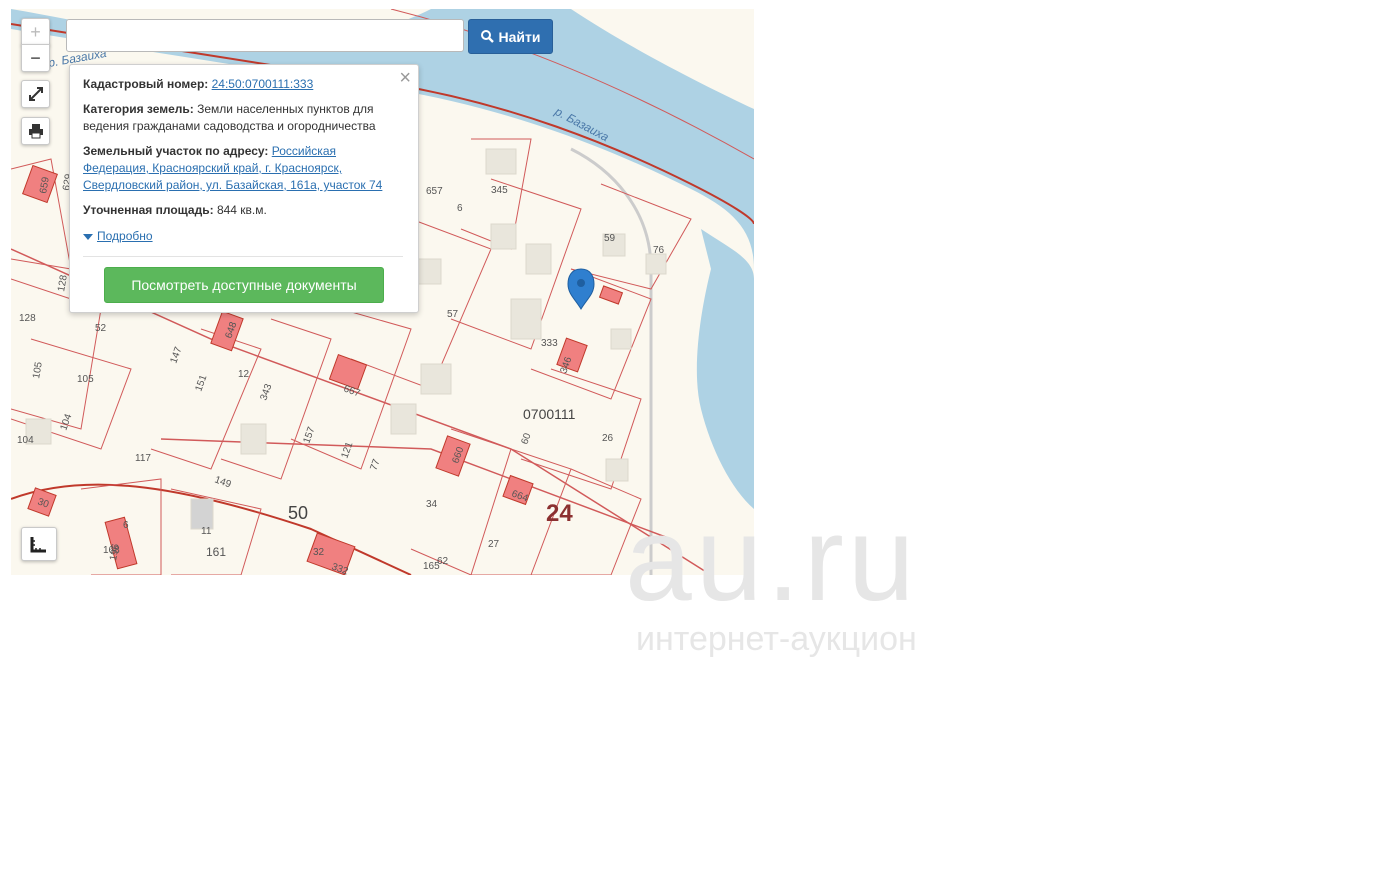  I want to click on search-button: Найти, so click(510, 36).